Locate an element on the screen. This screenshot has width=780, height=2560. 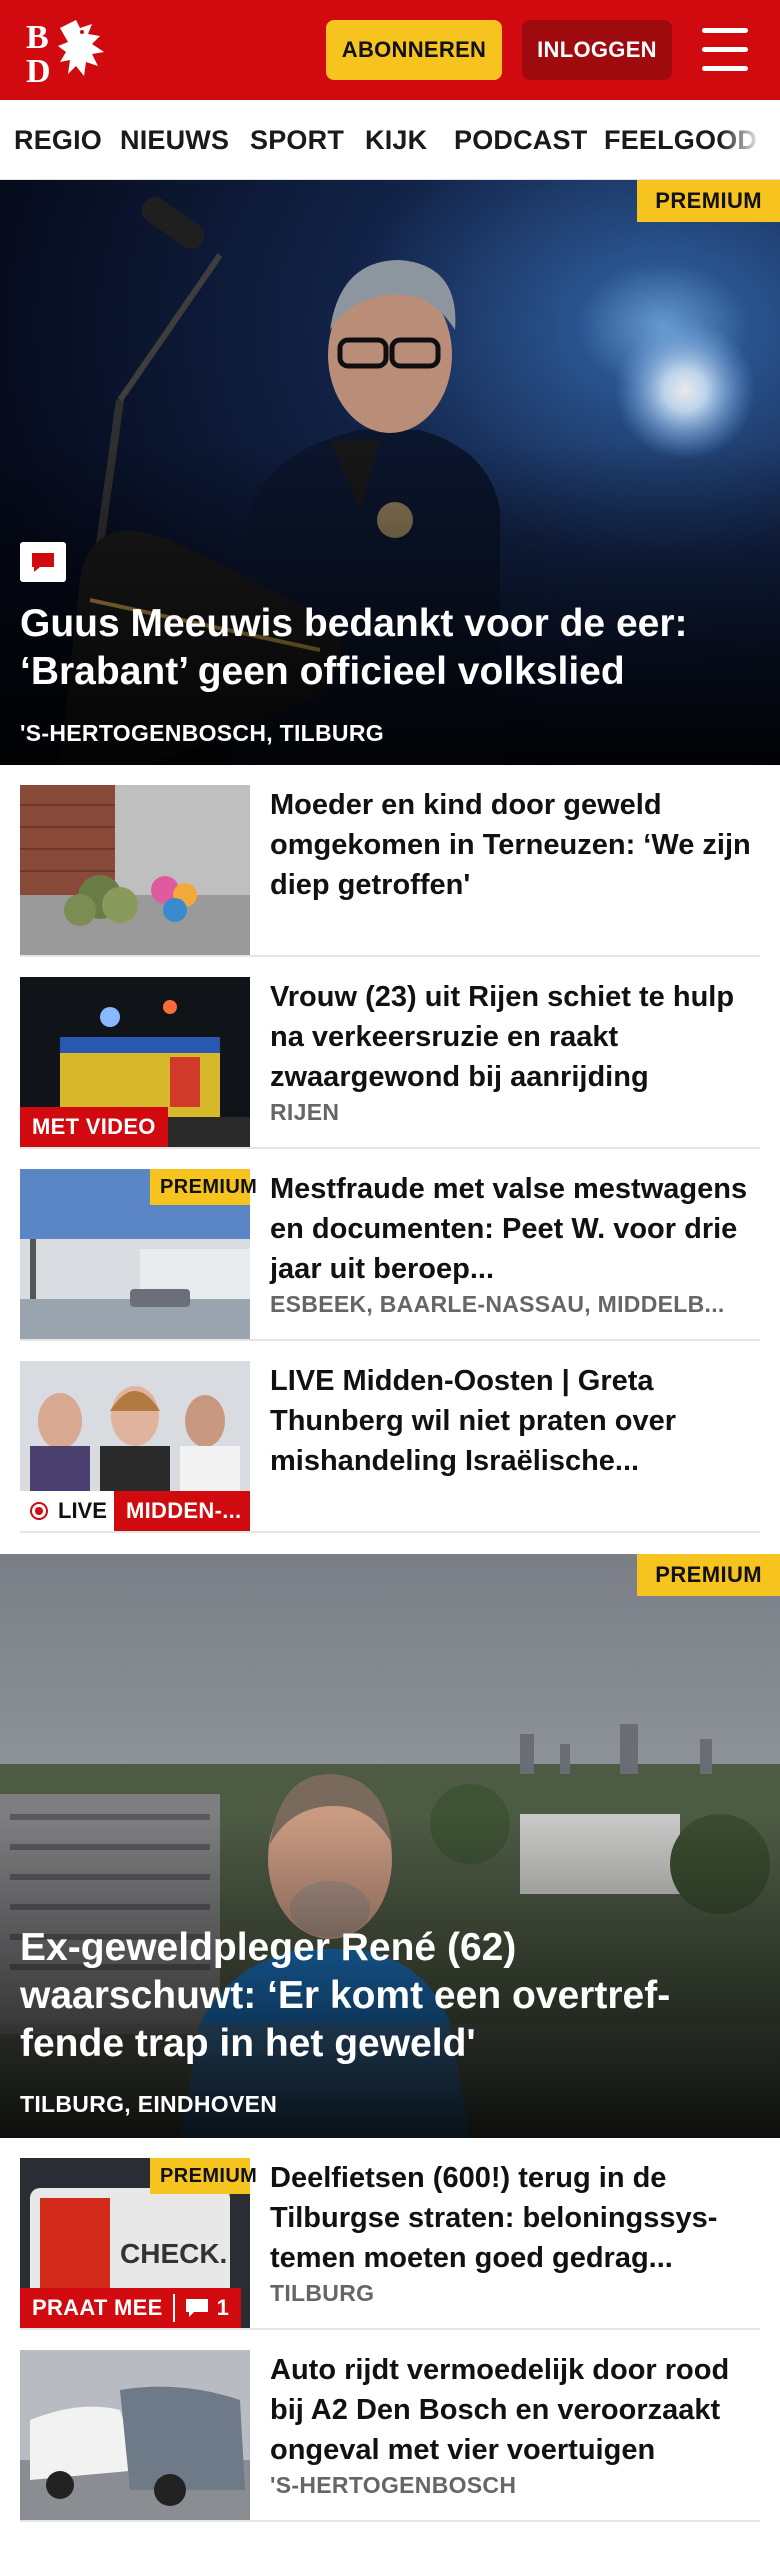
nav-item-podcast: PODCAST is located at coordinates (520, 139).